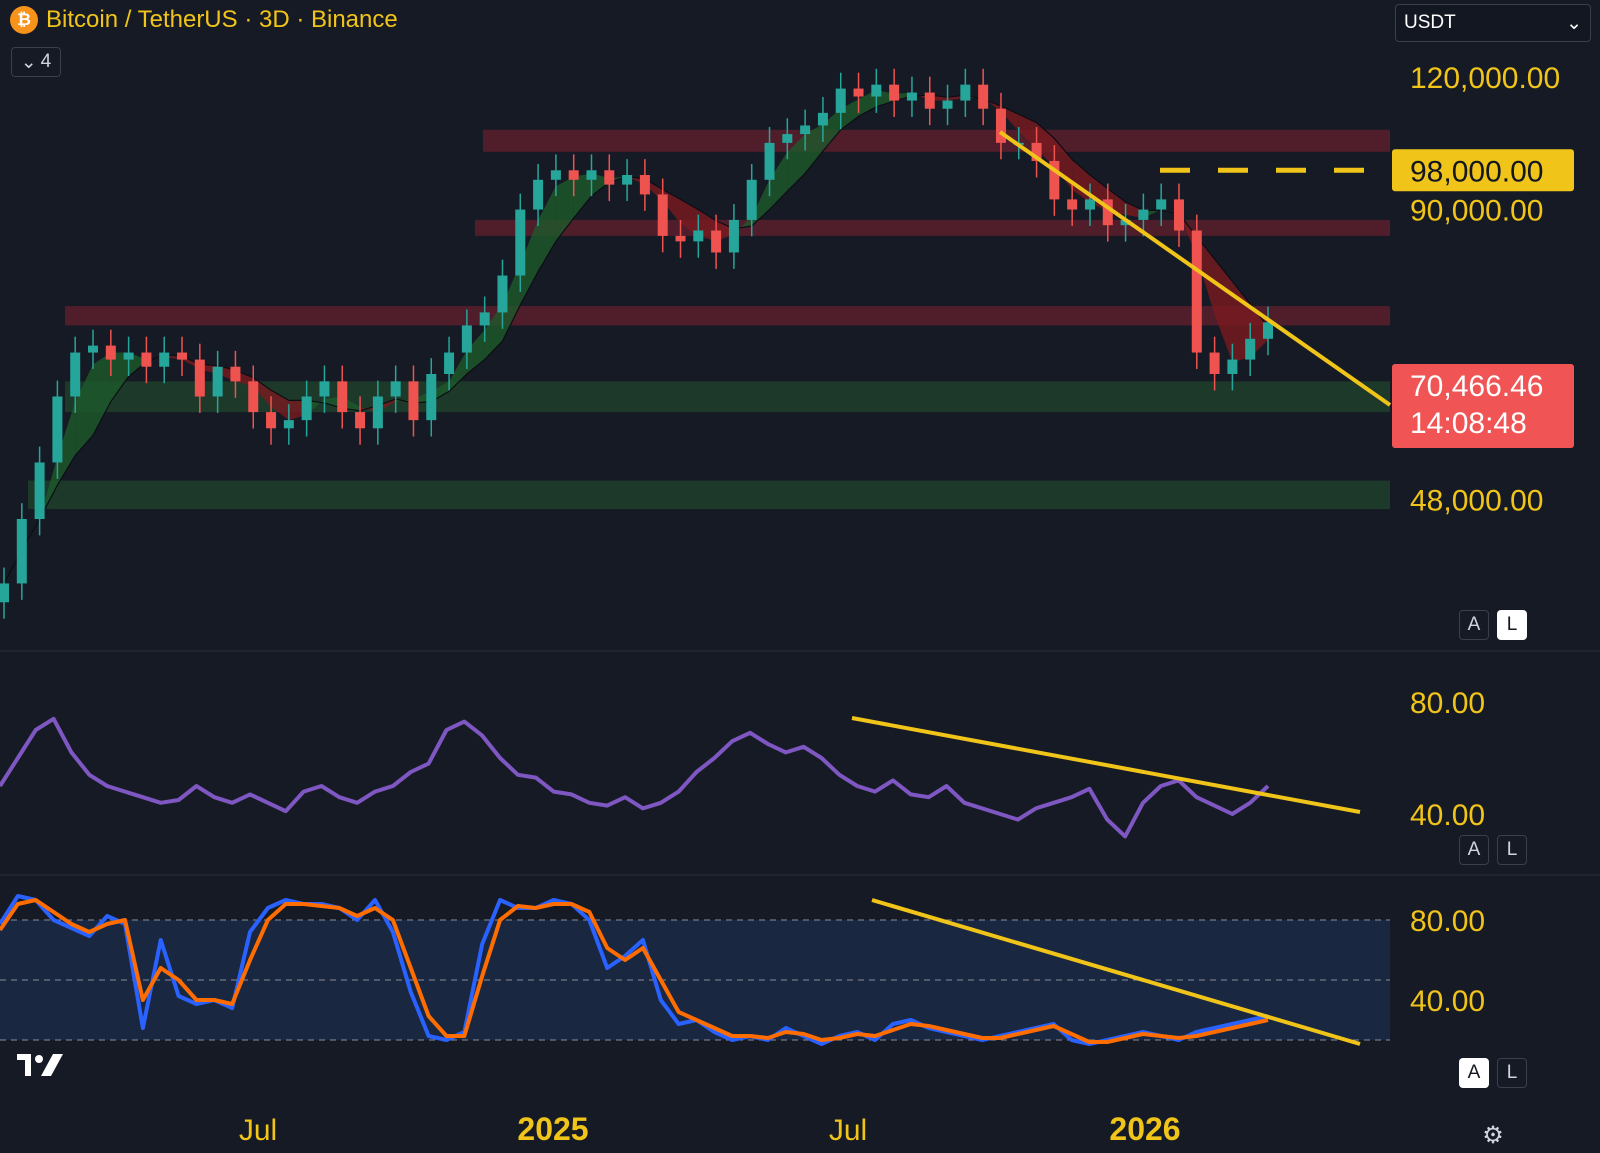 The image size is (1600, 1153). Describe the element at coordinates (1476, 500) in the screenshot. I see `price-axis-label: 48,000.00` at that location.